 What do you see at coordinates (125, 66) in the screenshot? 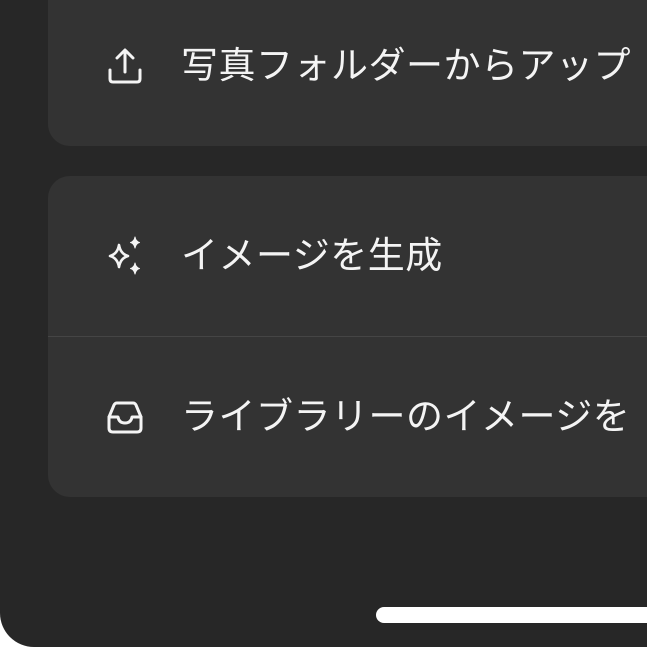
I see `upload-icon` at bounding box center [125, 66].